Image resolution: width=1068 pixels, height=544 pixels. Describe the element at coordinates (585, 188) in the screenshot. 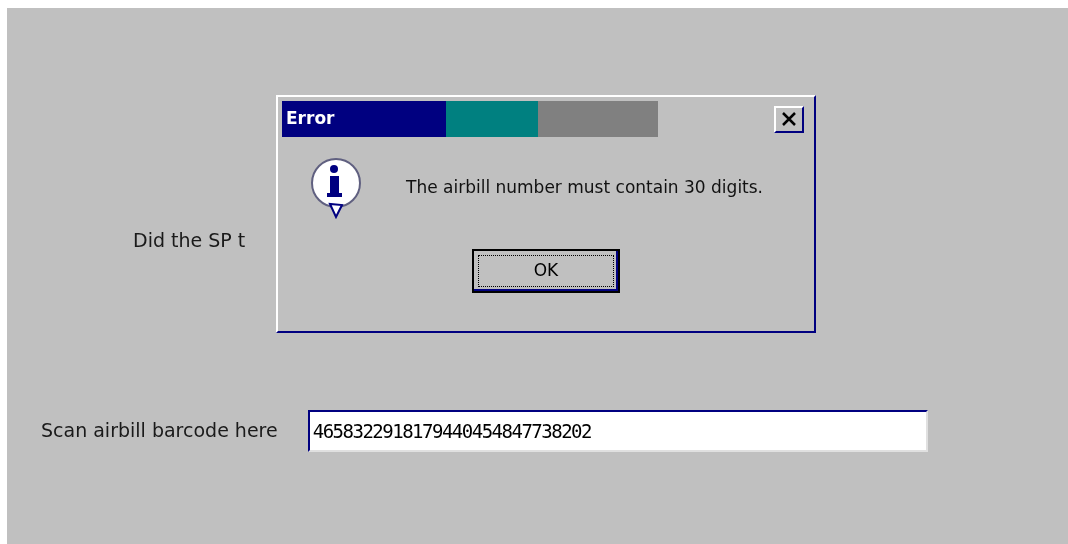

I see `error-message: The airbill number must contain 30 digits.` at that location.